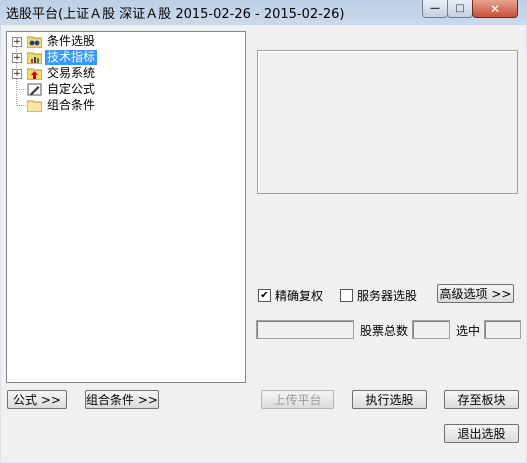  Describe the element at coordinates (71, 57) in the screenshot. I see `tree-item-label: 技术指标` at that location.